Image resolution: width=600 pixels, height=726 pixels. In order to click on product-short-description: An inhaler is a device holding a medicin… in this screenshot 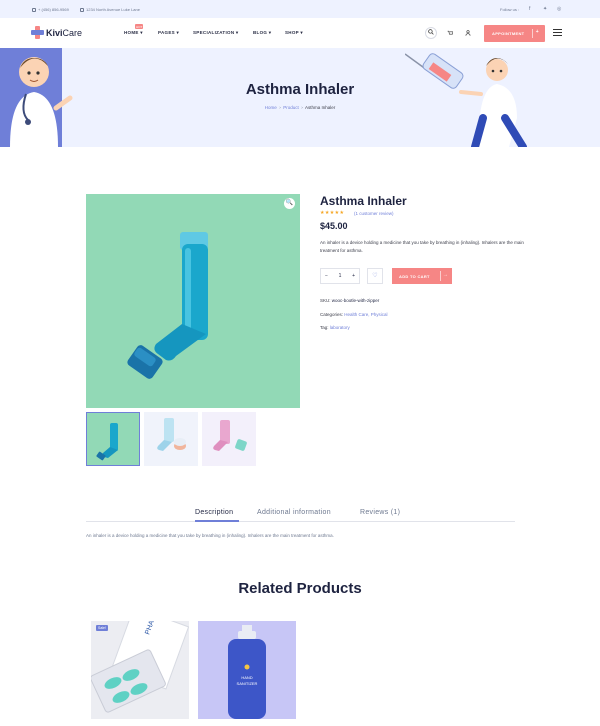, I will do `click(422, 246)`.